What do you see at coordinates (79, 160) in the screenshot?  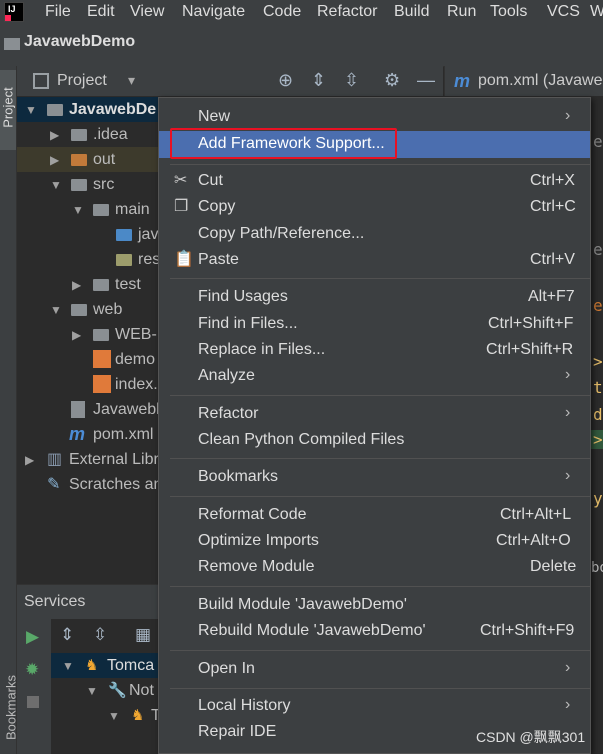 I see `excluded-folder-icon` at bounding box center [79, 160].